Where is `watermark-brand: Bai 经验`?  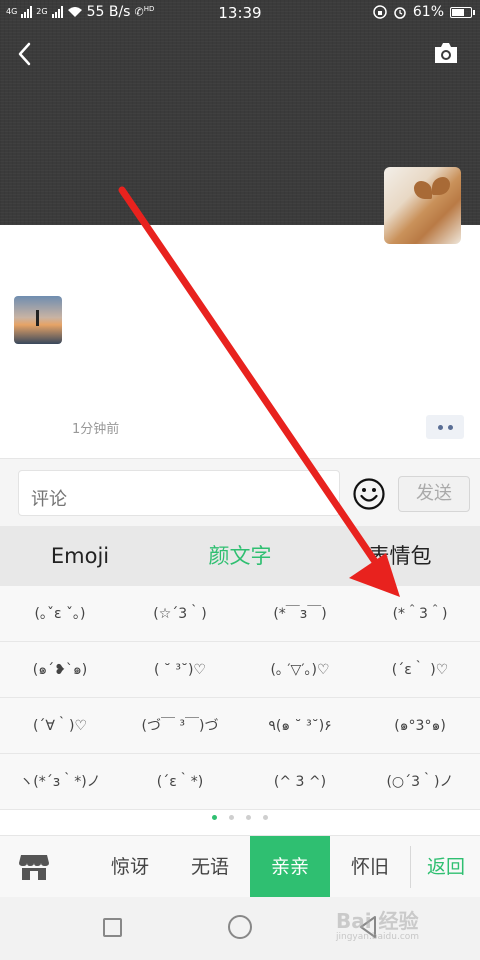
watermark-brand: Bai 经验 is located at coordinates (377, 921).